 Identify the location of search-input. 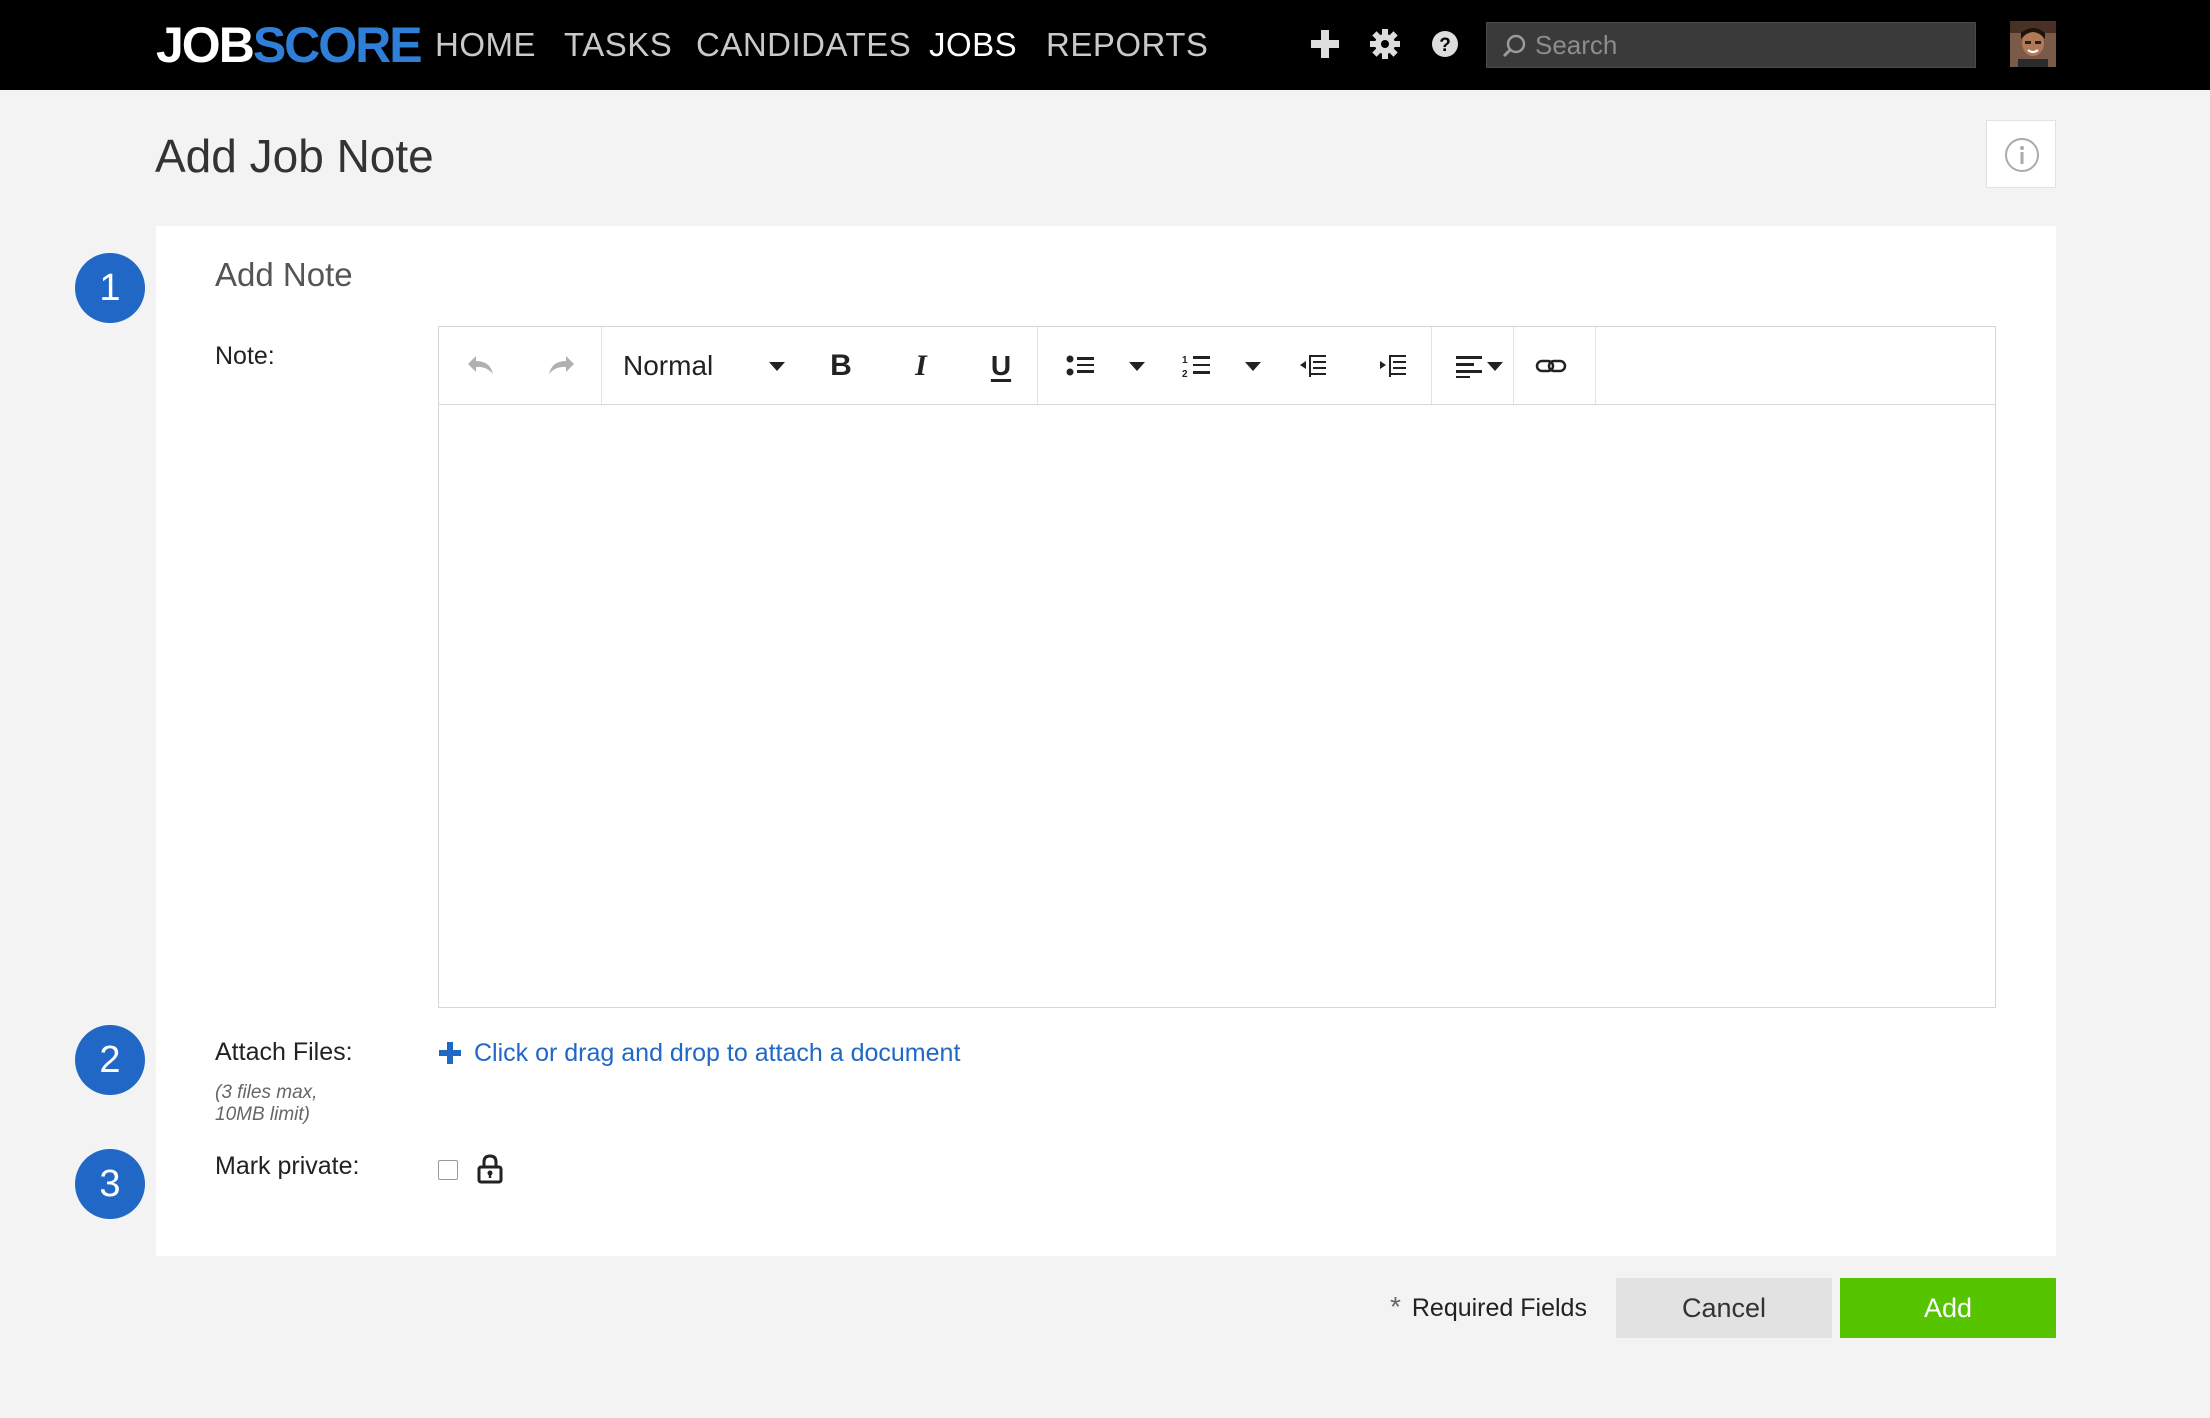
(1750, 45).